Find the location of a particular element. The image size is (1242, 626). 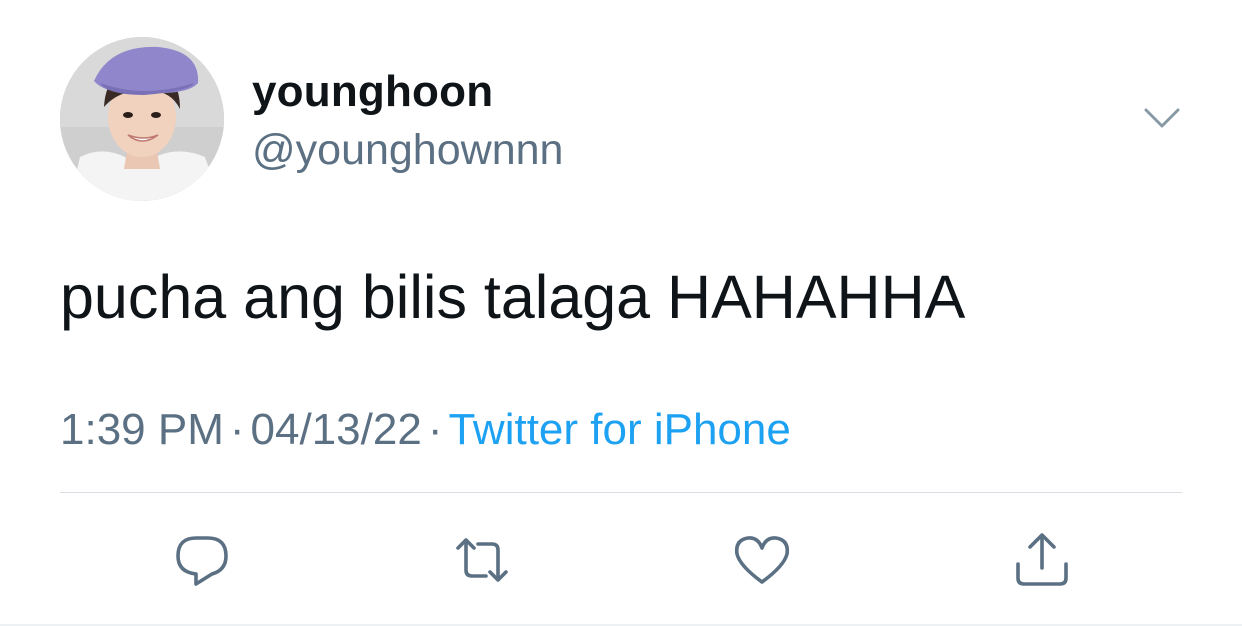

heart-icon is located at coordinates (762, 560).